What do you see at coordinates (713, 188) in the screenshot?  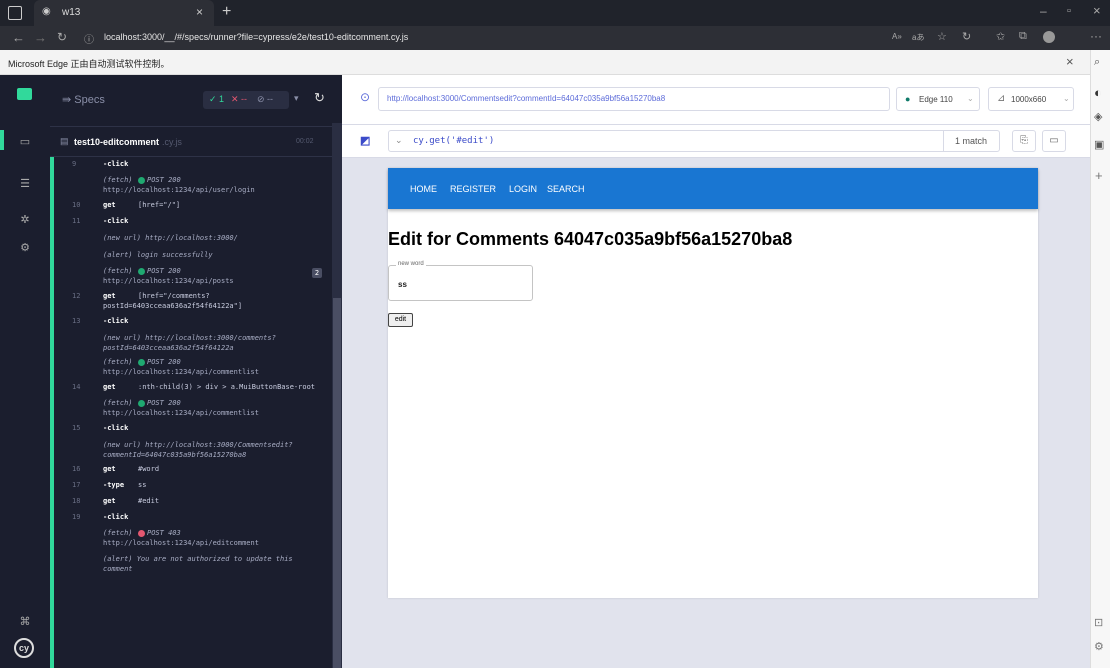 I see `app-navbar: HOME REGISTER LOGIN SEARCH` at bounding box center [713, 188].